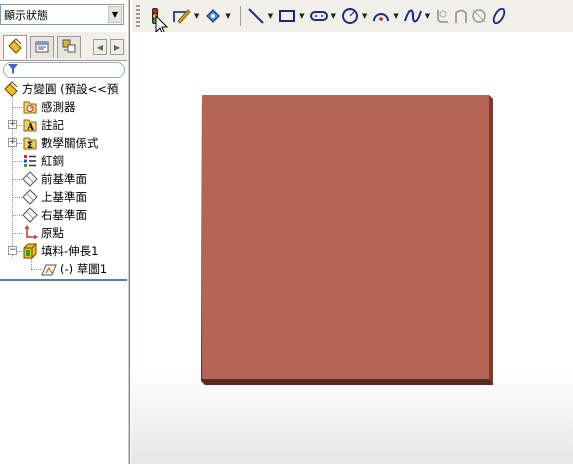  Describe the element at coordinates (301, 16) in the screenshot. I see `rectangle-dropdown-icon: ▼` at that location.